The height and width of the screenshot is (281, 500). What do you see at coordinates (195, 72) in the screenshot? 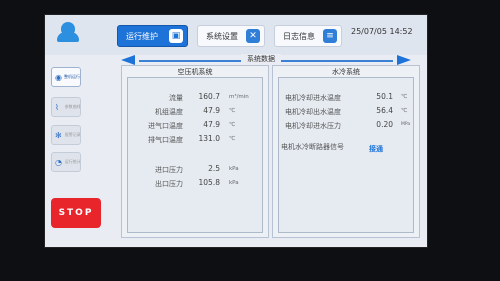
I see `compressor-title: 空压机系统` at bounding box center [195, 72].